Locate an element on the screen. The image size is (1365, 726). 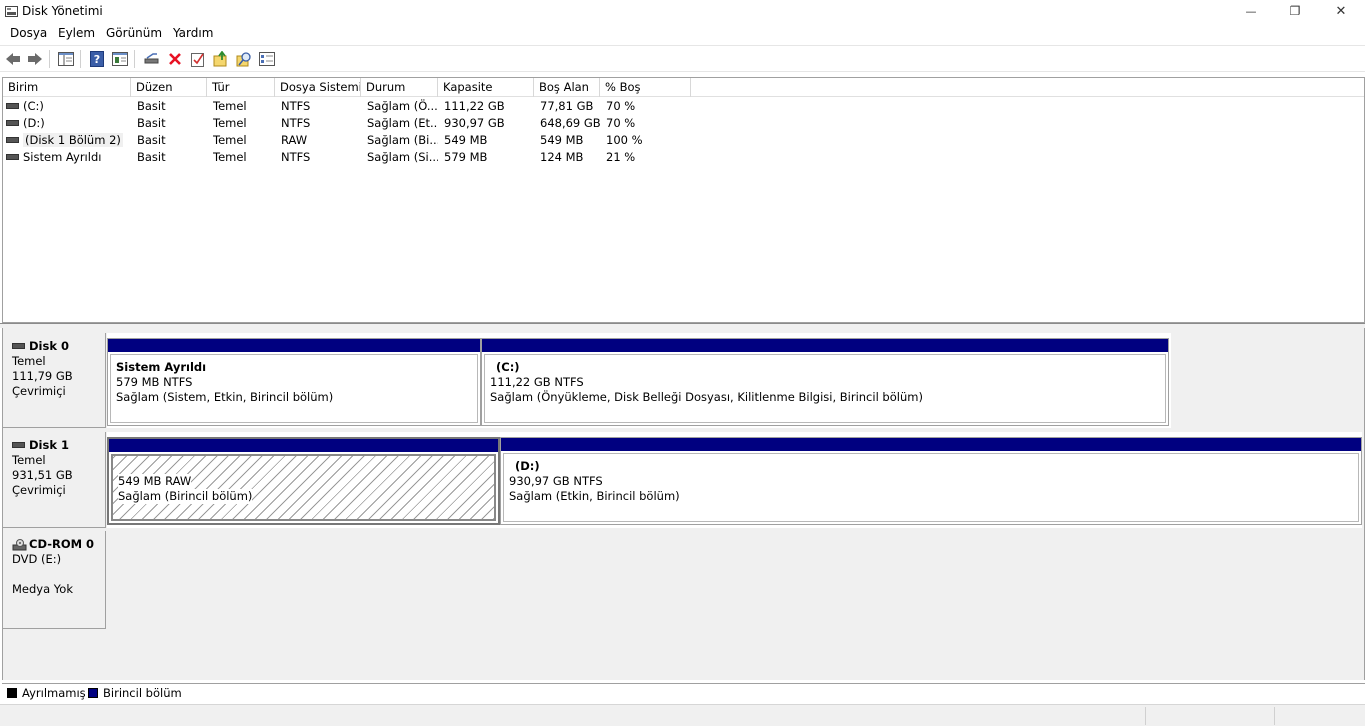
disk-1-label: Disk 1 Temel 931,51 GB Çevrimiçi is located at coordinates (54, 480).